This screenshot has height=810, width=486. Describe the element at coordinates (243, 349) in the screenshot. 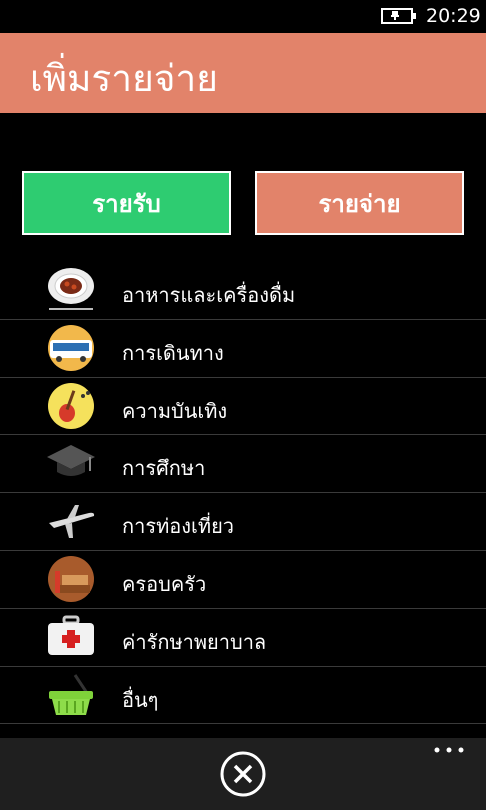

I see `category-item-travel: การเดินทาง` at that location.